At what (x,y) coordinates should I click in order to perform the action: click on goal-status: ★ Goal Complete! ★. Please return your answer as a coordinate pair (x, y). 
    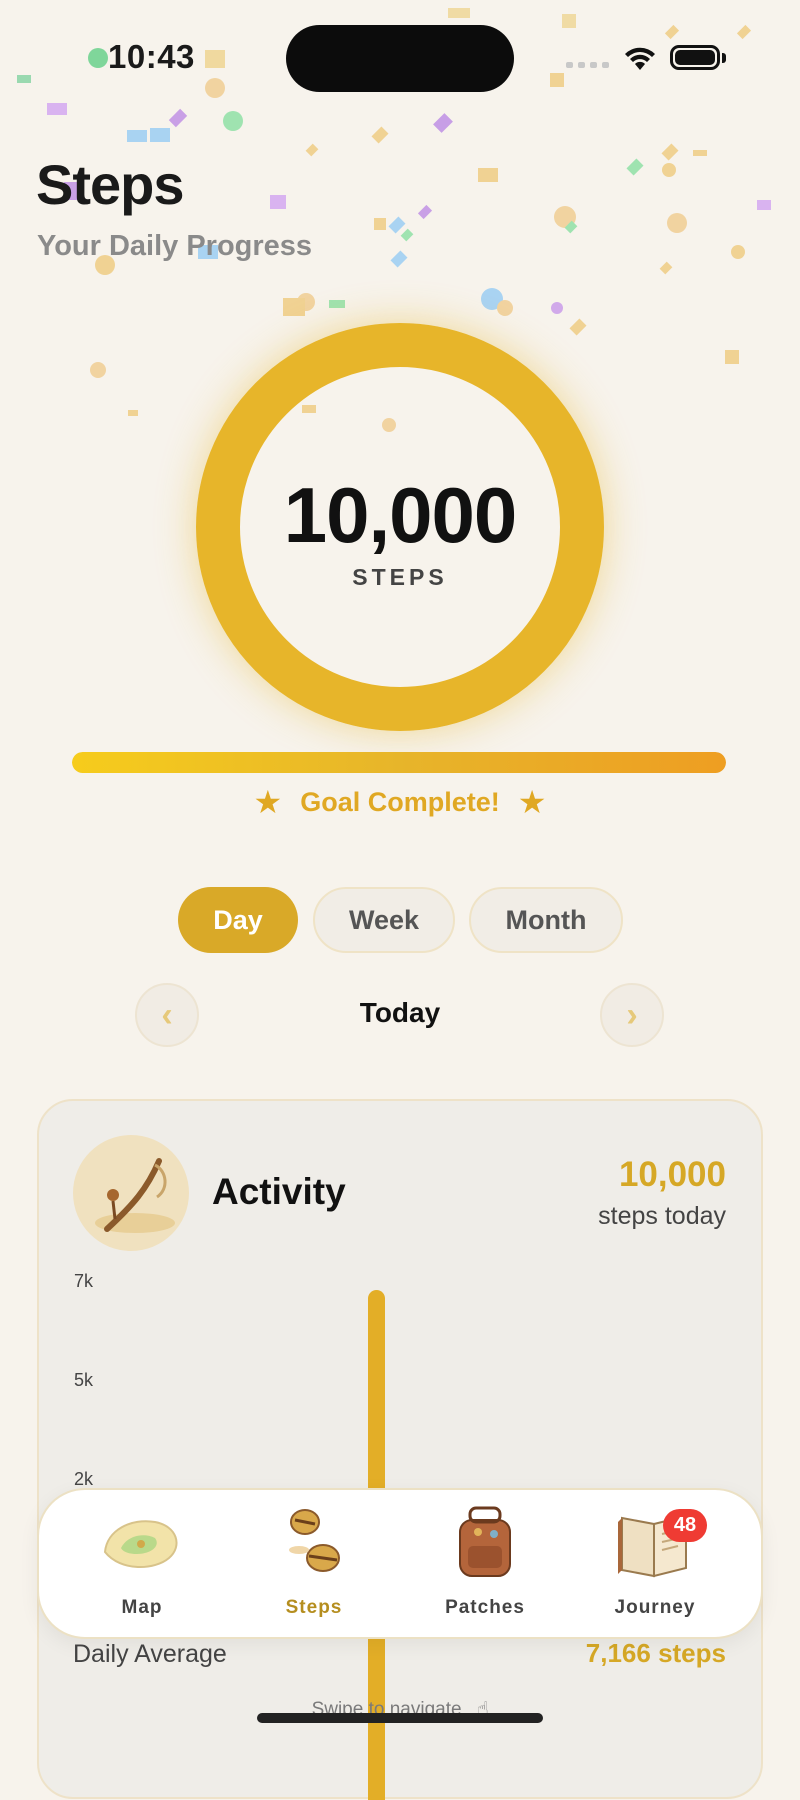
    Looking at the image, I should click on (400, 802).